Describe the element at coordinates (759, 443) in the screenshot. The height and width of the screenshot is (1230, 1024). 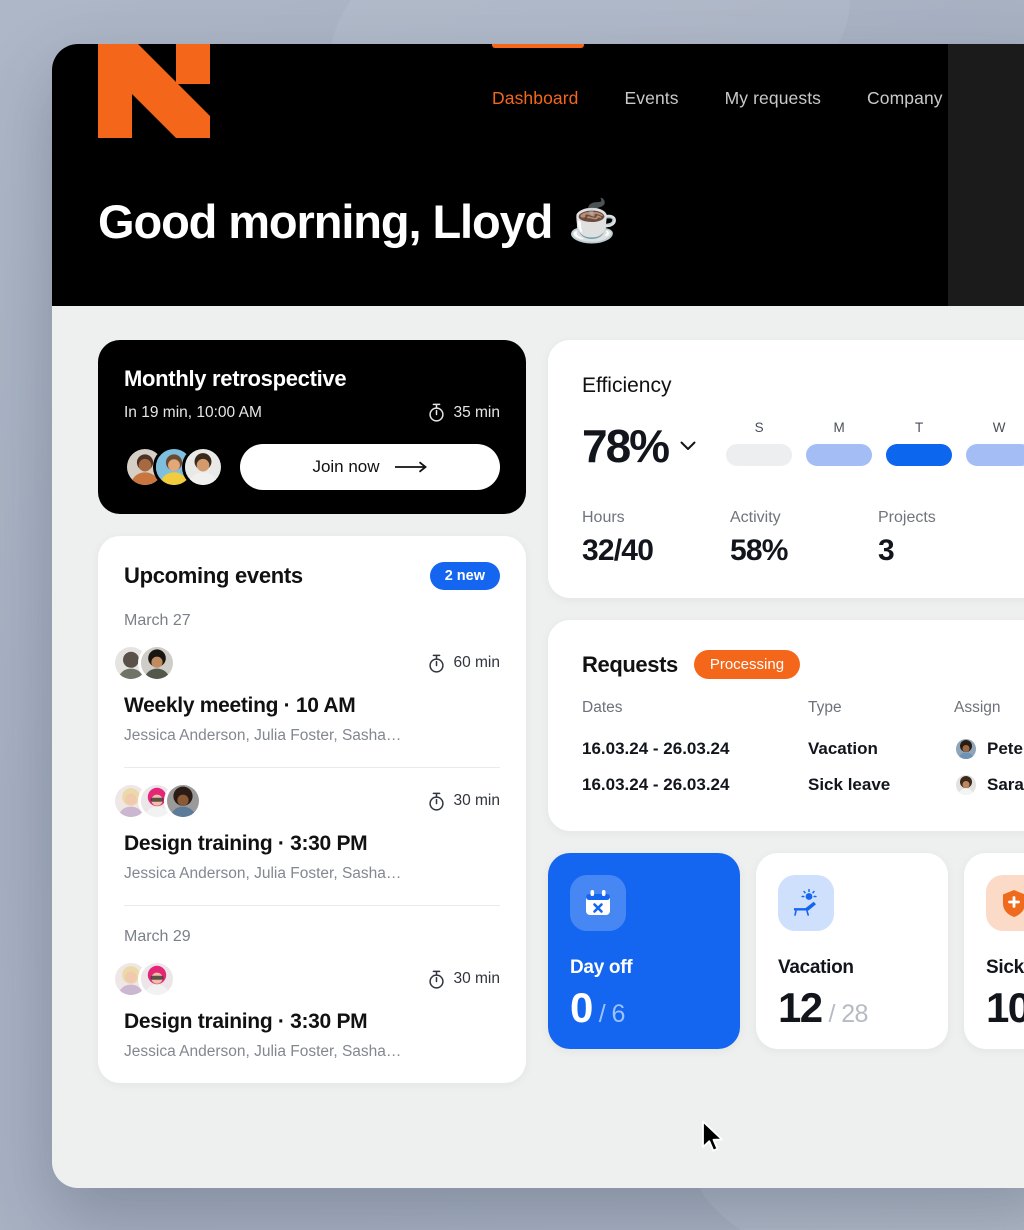
I see `day-column: S` at that location.